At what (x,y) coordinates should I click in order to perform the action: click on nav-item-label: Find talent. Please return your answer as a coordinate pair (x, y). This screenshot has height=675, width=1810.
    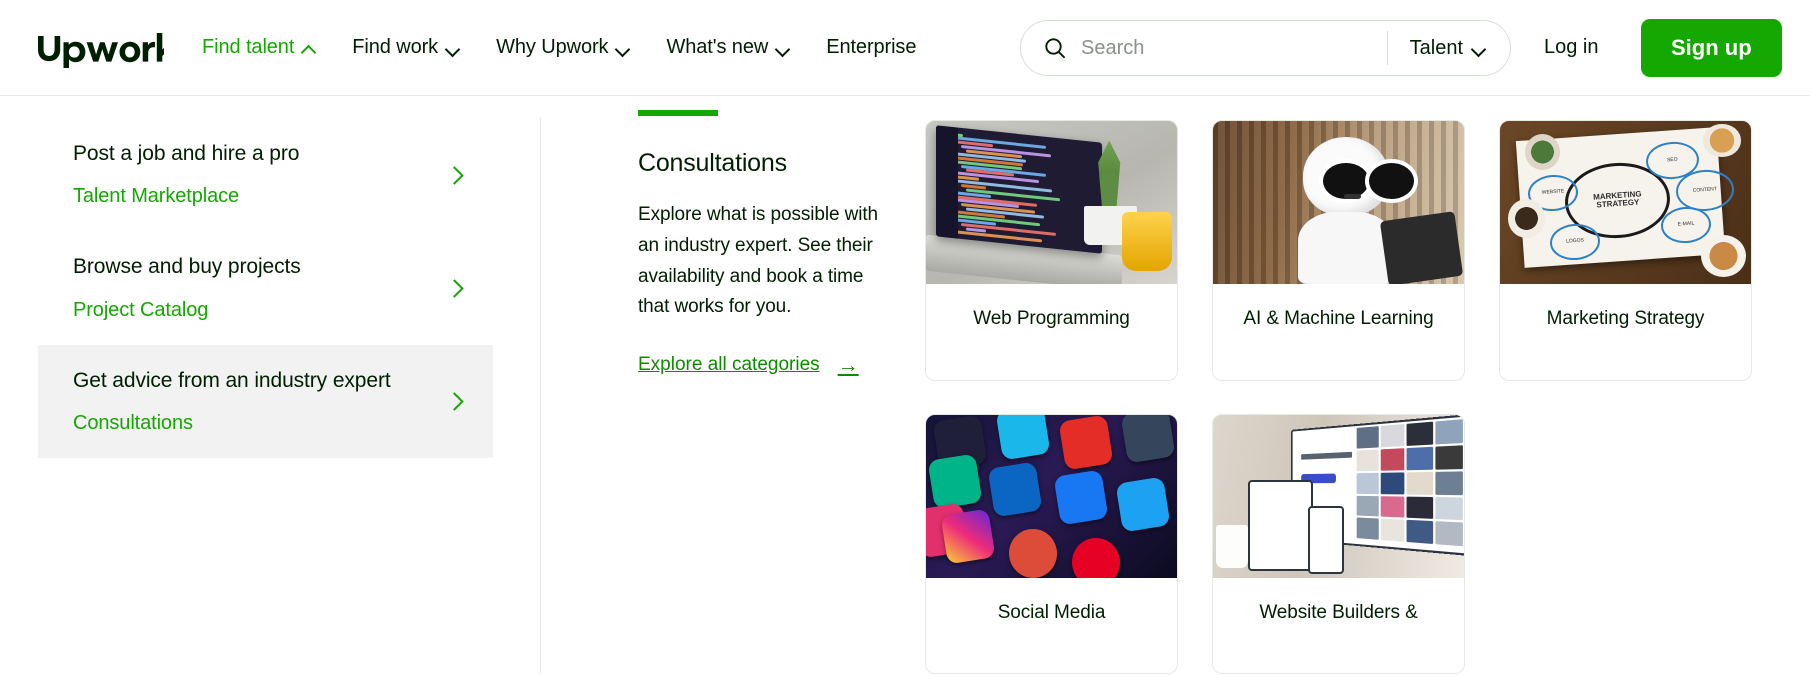
    Looking at the image, I should click on (248, 47).